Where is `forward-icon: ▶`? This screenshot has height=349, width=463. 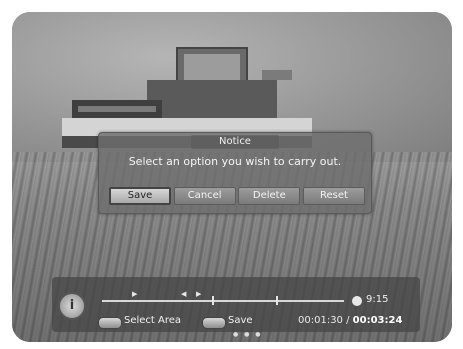
forward-icon: ▶ is located at coordinates (199, 294).